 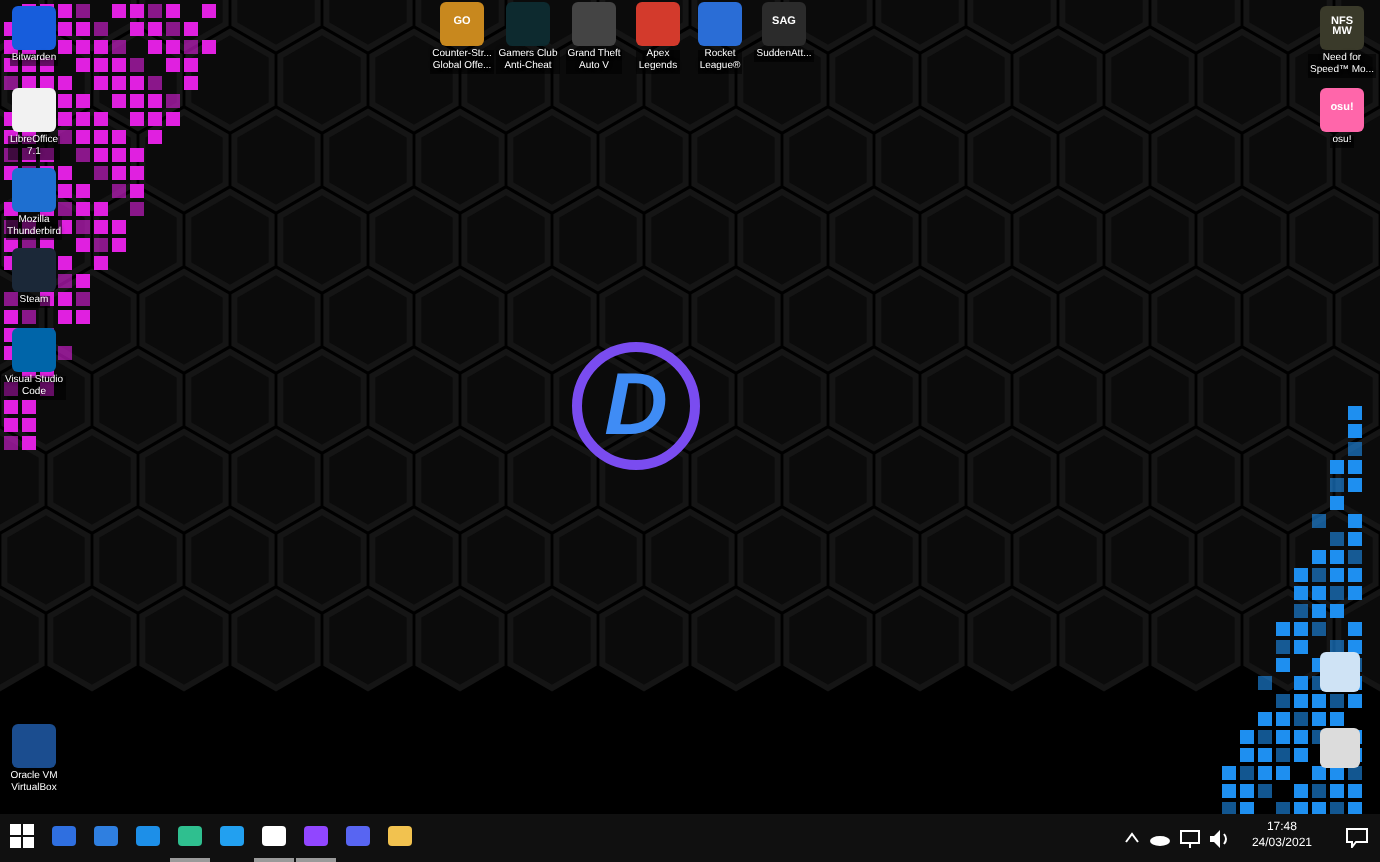 I want to click on caret-icon, so click(x=1131, y=838).